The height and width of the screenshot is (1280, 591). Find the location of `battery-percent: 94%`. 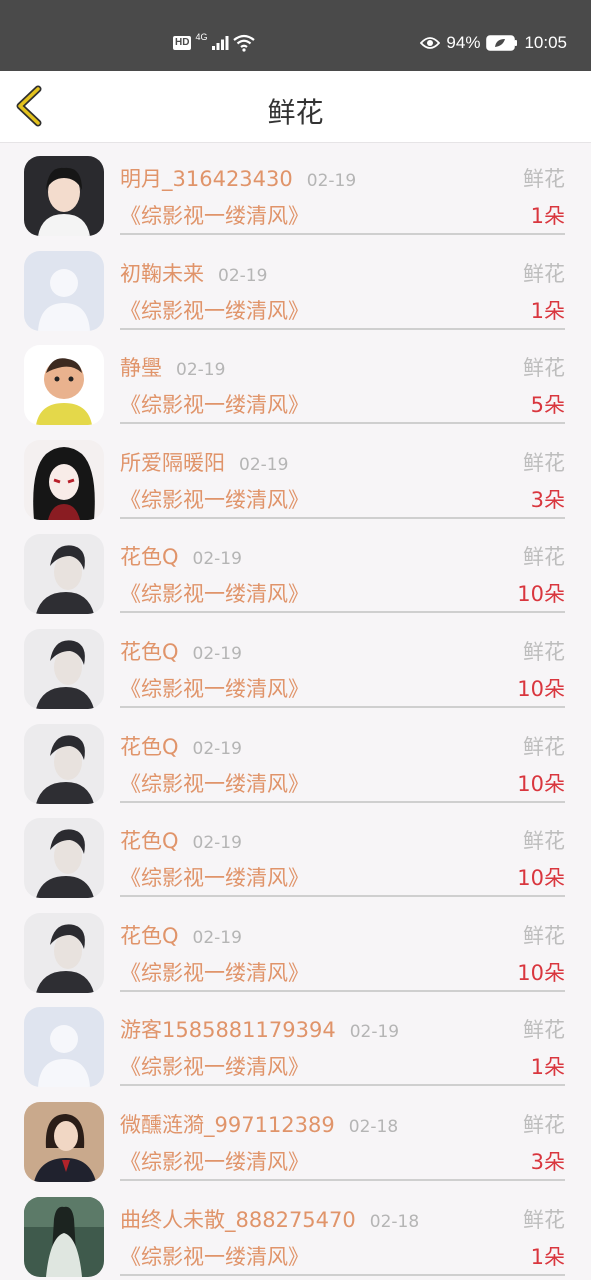

battery-percent: 94% is located at coordinates (463, 42).